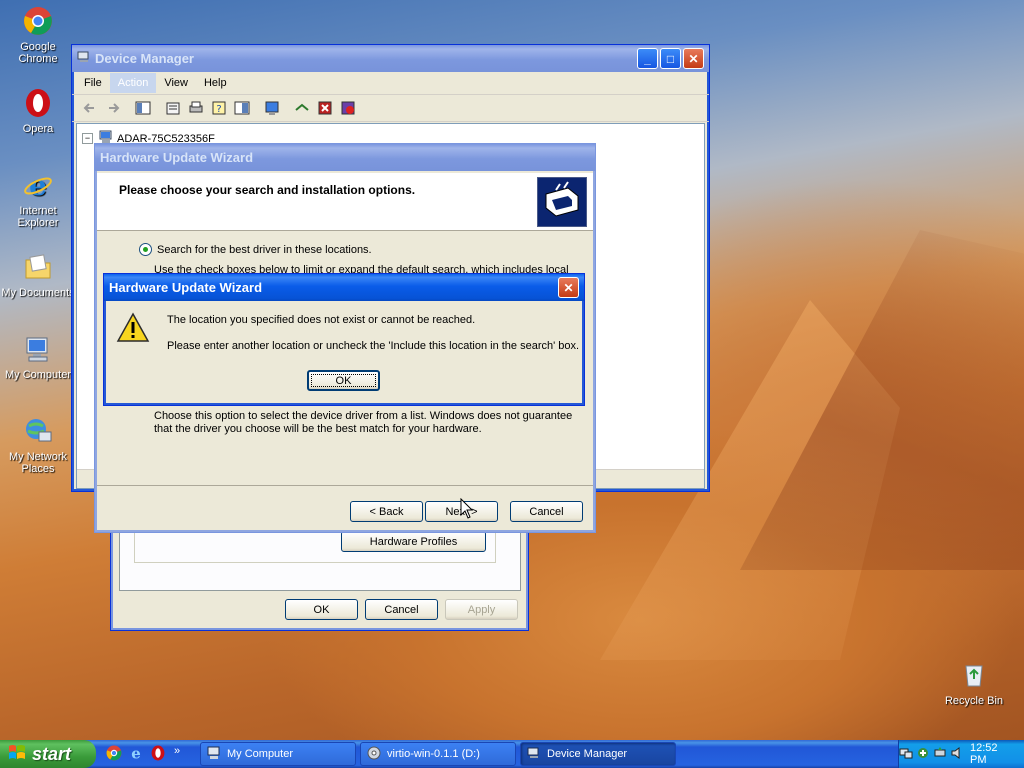 The image size is (1024, 768). I want to click on expand-chevron-icon: », so click(177, 751).